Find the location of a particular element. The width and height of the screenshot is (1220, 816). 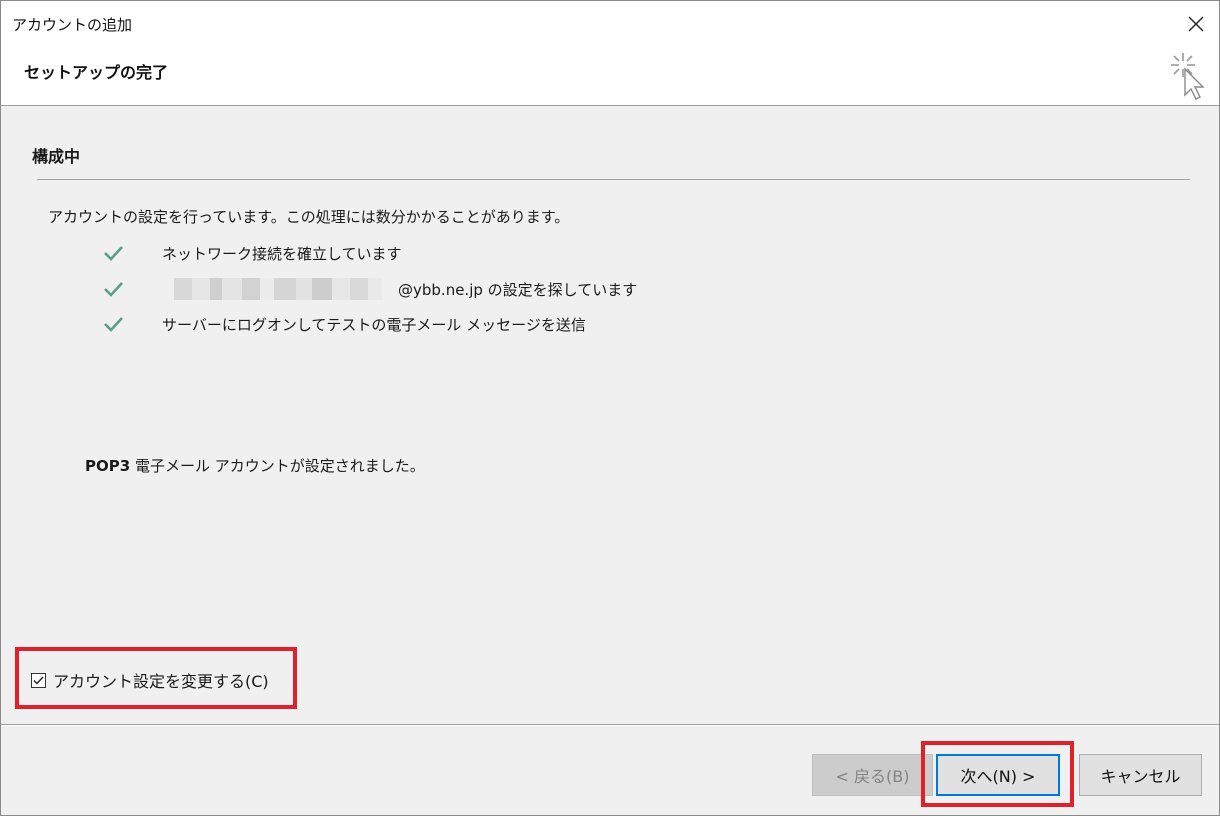

change-settings-checkbox is located at coordinates (38, 680).